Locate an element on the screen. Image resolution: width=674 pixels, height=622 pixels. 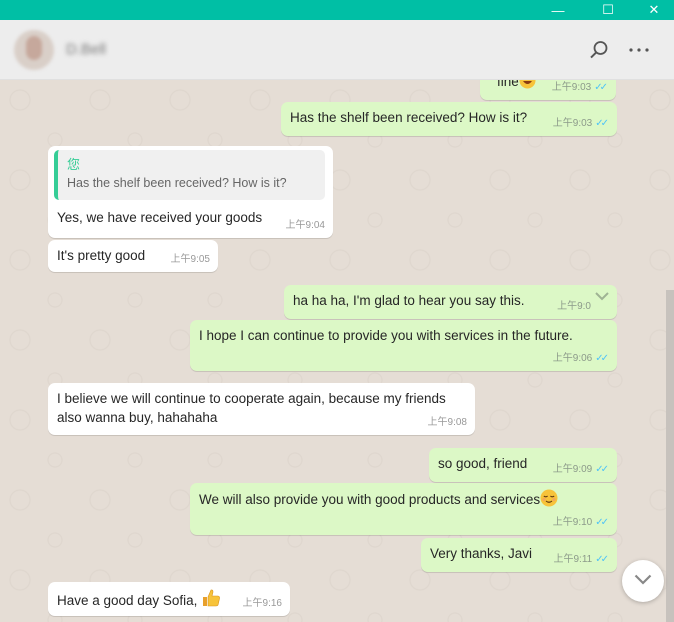
message-incoming: It's pretty good 上午9:05 is located at coordinates (133, 256).